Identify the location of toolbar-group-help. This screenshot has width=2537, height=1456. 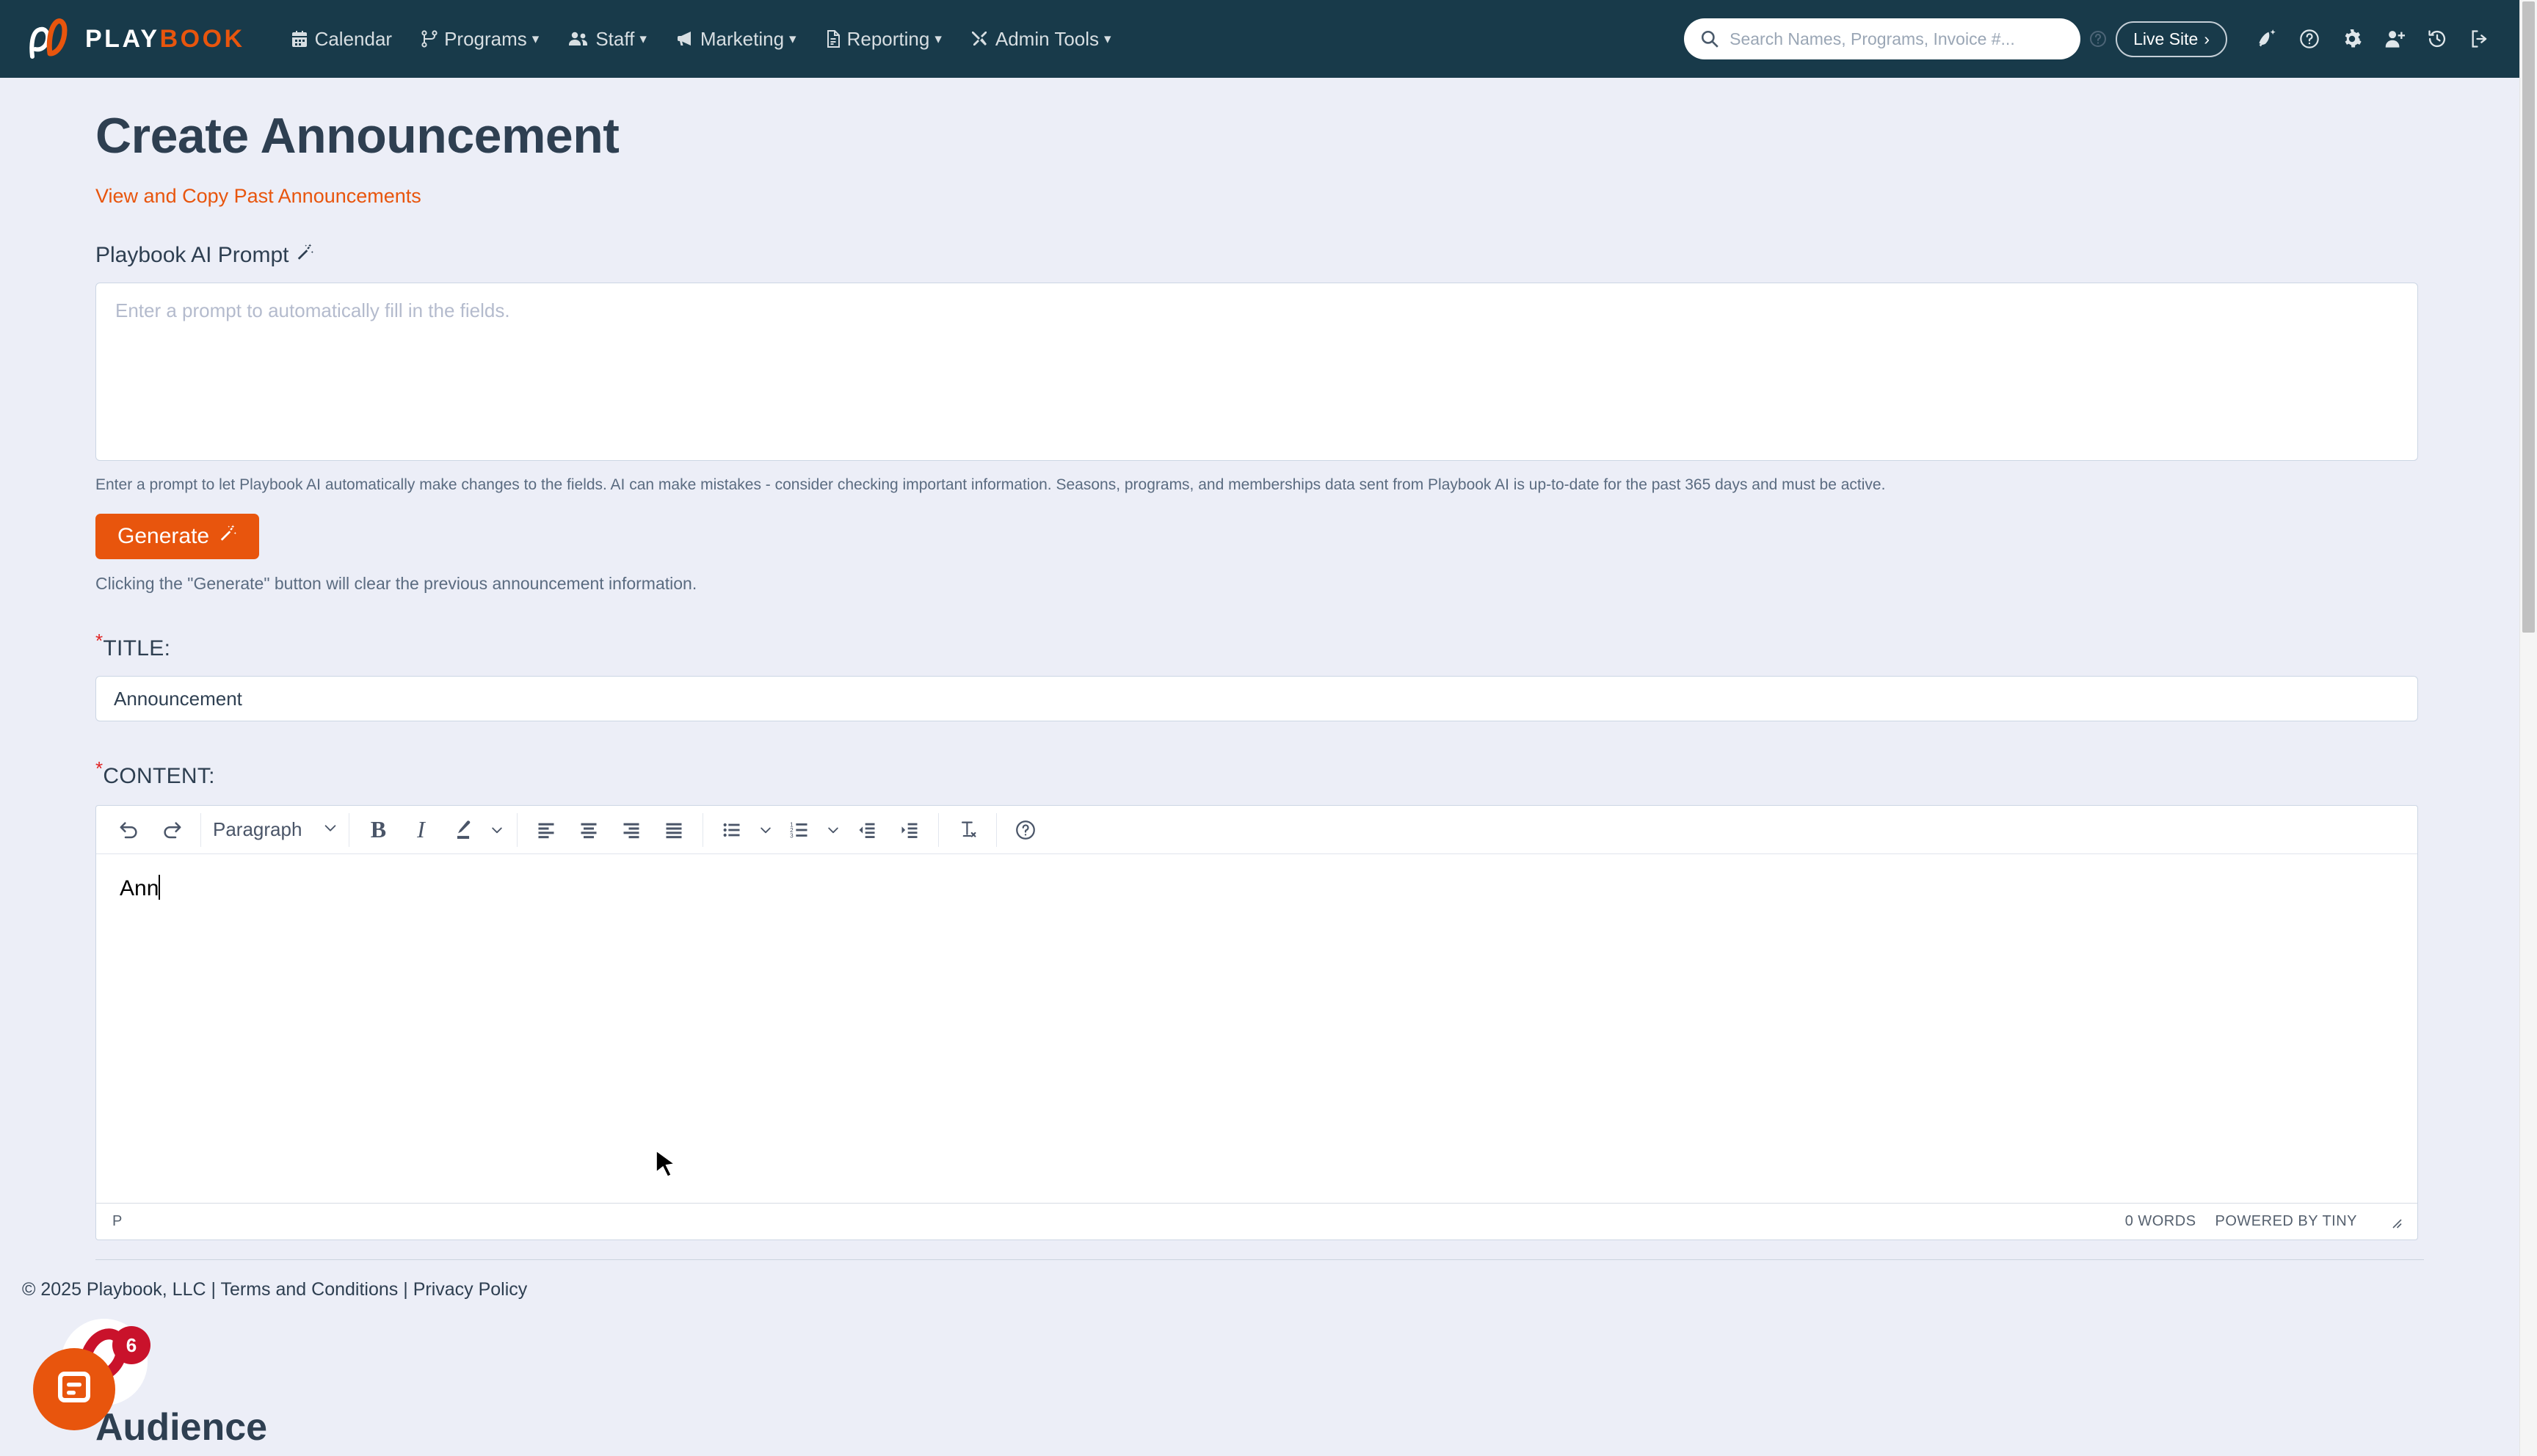
(1025, 830).